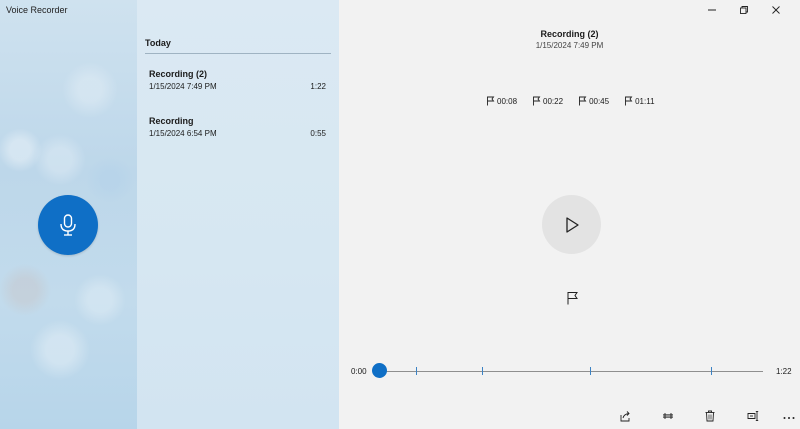 Image resolution: width=800 pixels, height=429 pixels. I want to click on rename-button, so click(753, 416).